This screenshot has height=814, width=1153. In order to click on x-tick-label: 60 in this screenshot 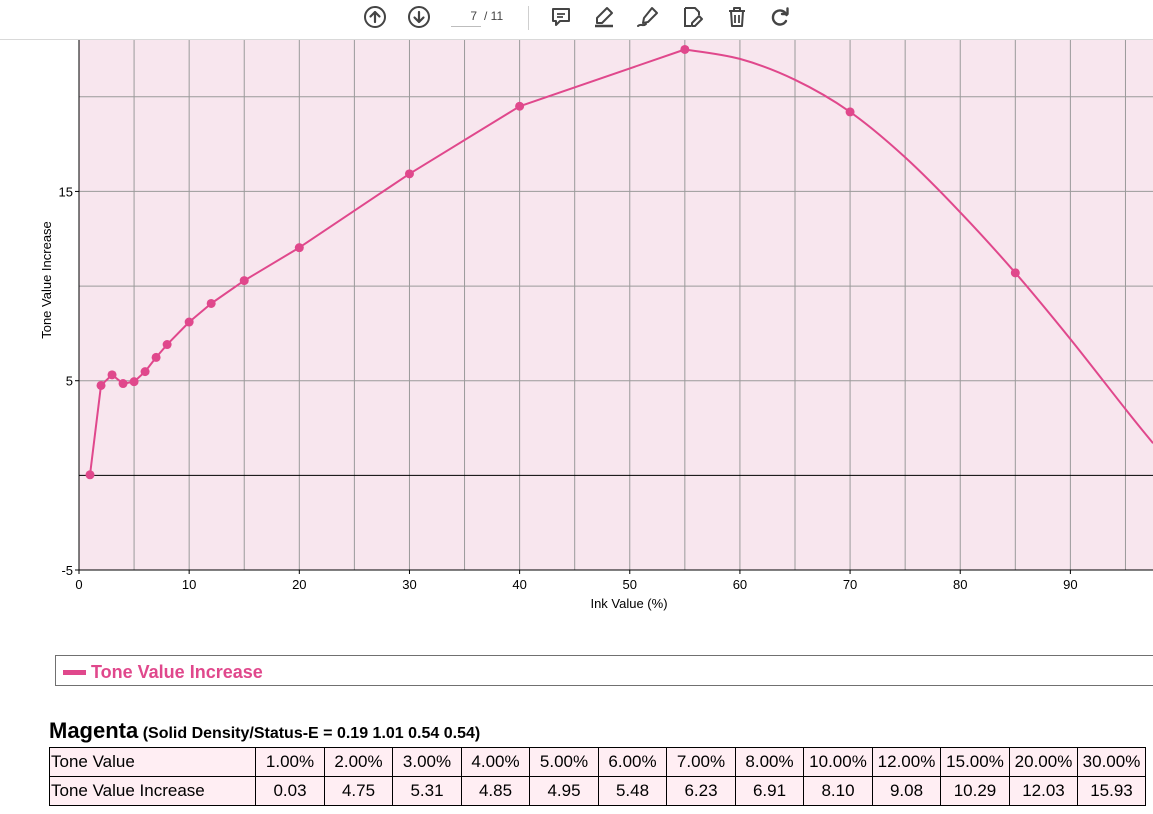, I will do `click(740, 584)`.